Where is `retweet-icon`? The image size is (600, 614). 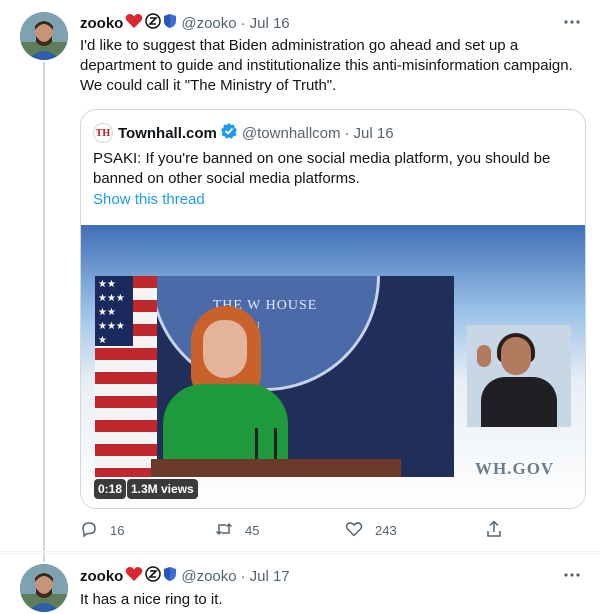
retweet-icon is located at coordinates (224, 530).